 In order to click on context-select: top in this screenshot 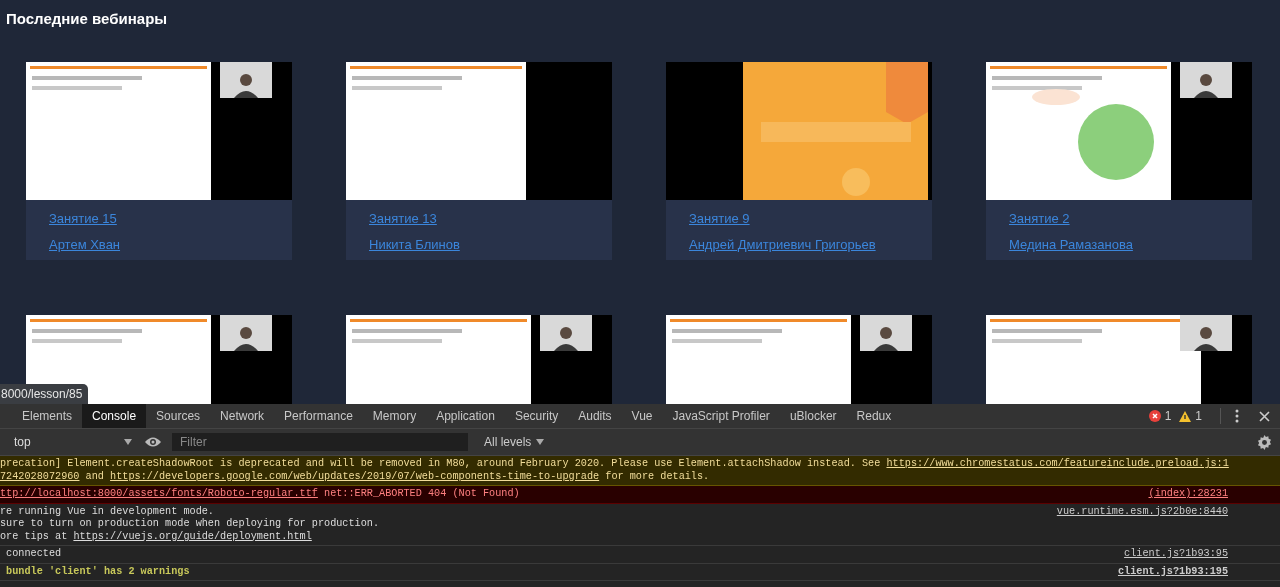, I will do `click(73, 442)`.